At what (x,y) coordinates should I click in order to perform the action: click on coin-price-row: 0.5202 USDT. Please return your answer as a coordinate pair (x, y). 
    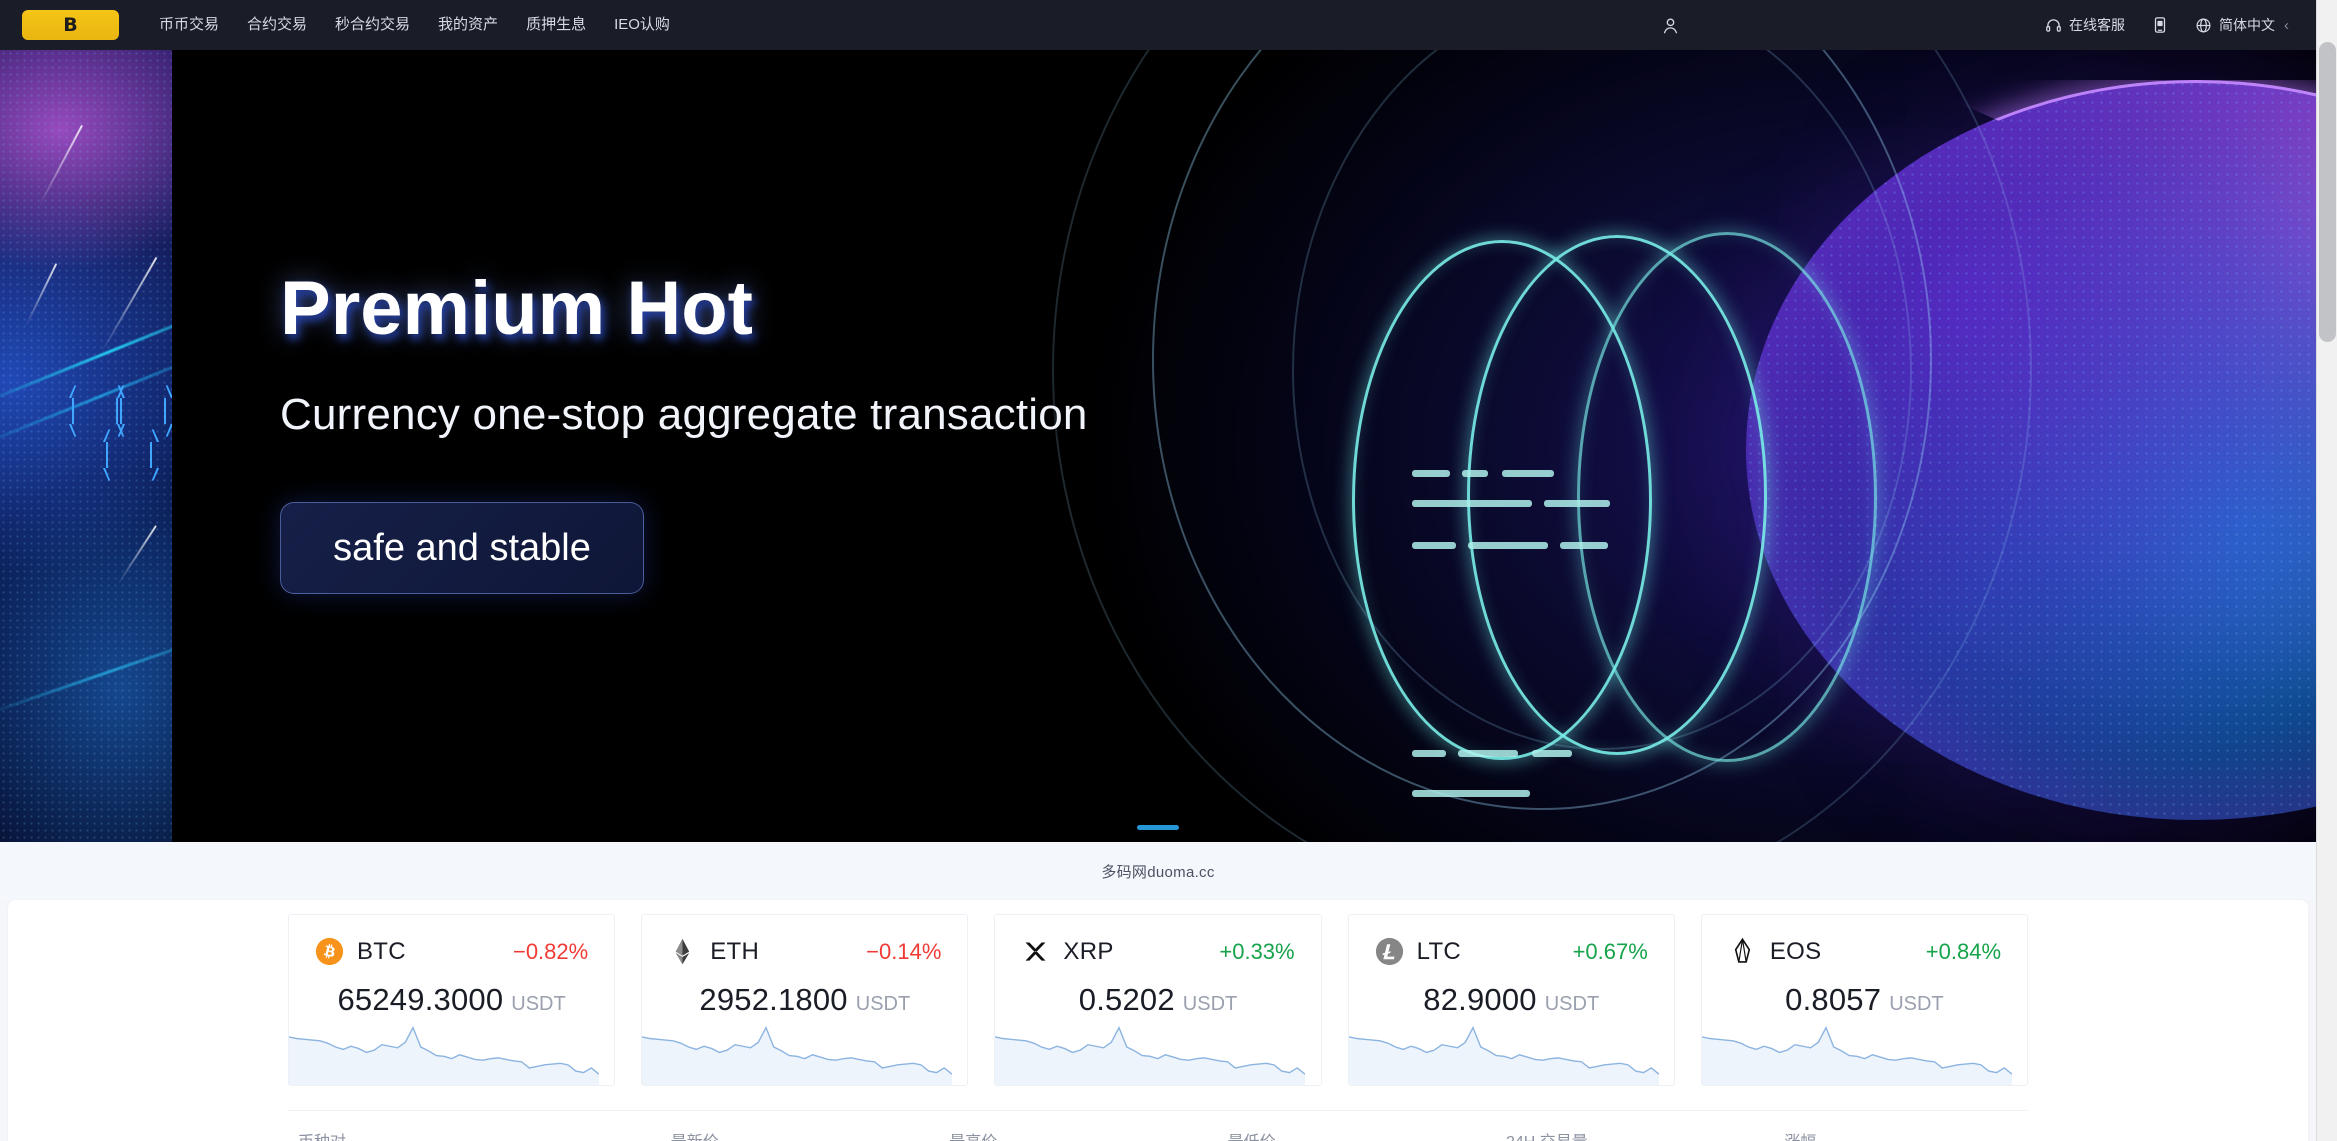
    Looking at the image, I should click on (1157, 1000).